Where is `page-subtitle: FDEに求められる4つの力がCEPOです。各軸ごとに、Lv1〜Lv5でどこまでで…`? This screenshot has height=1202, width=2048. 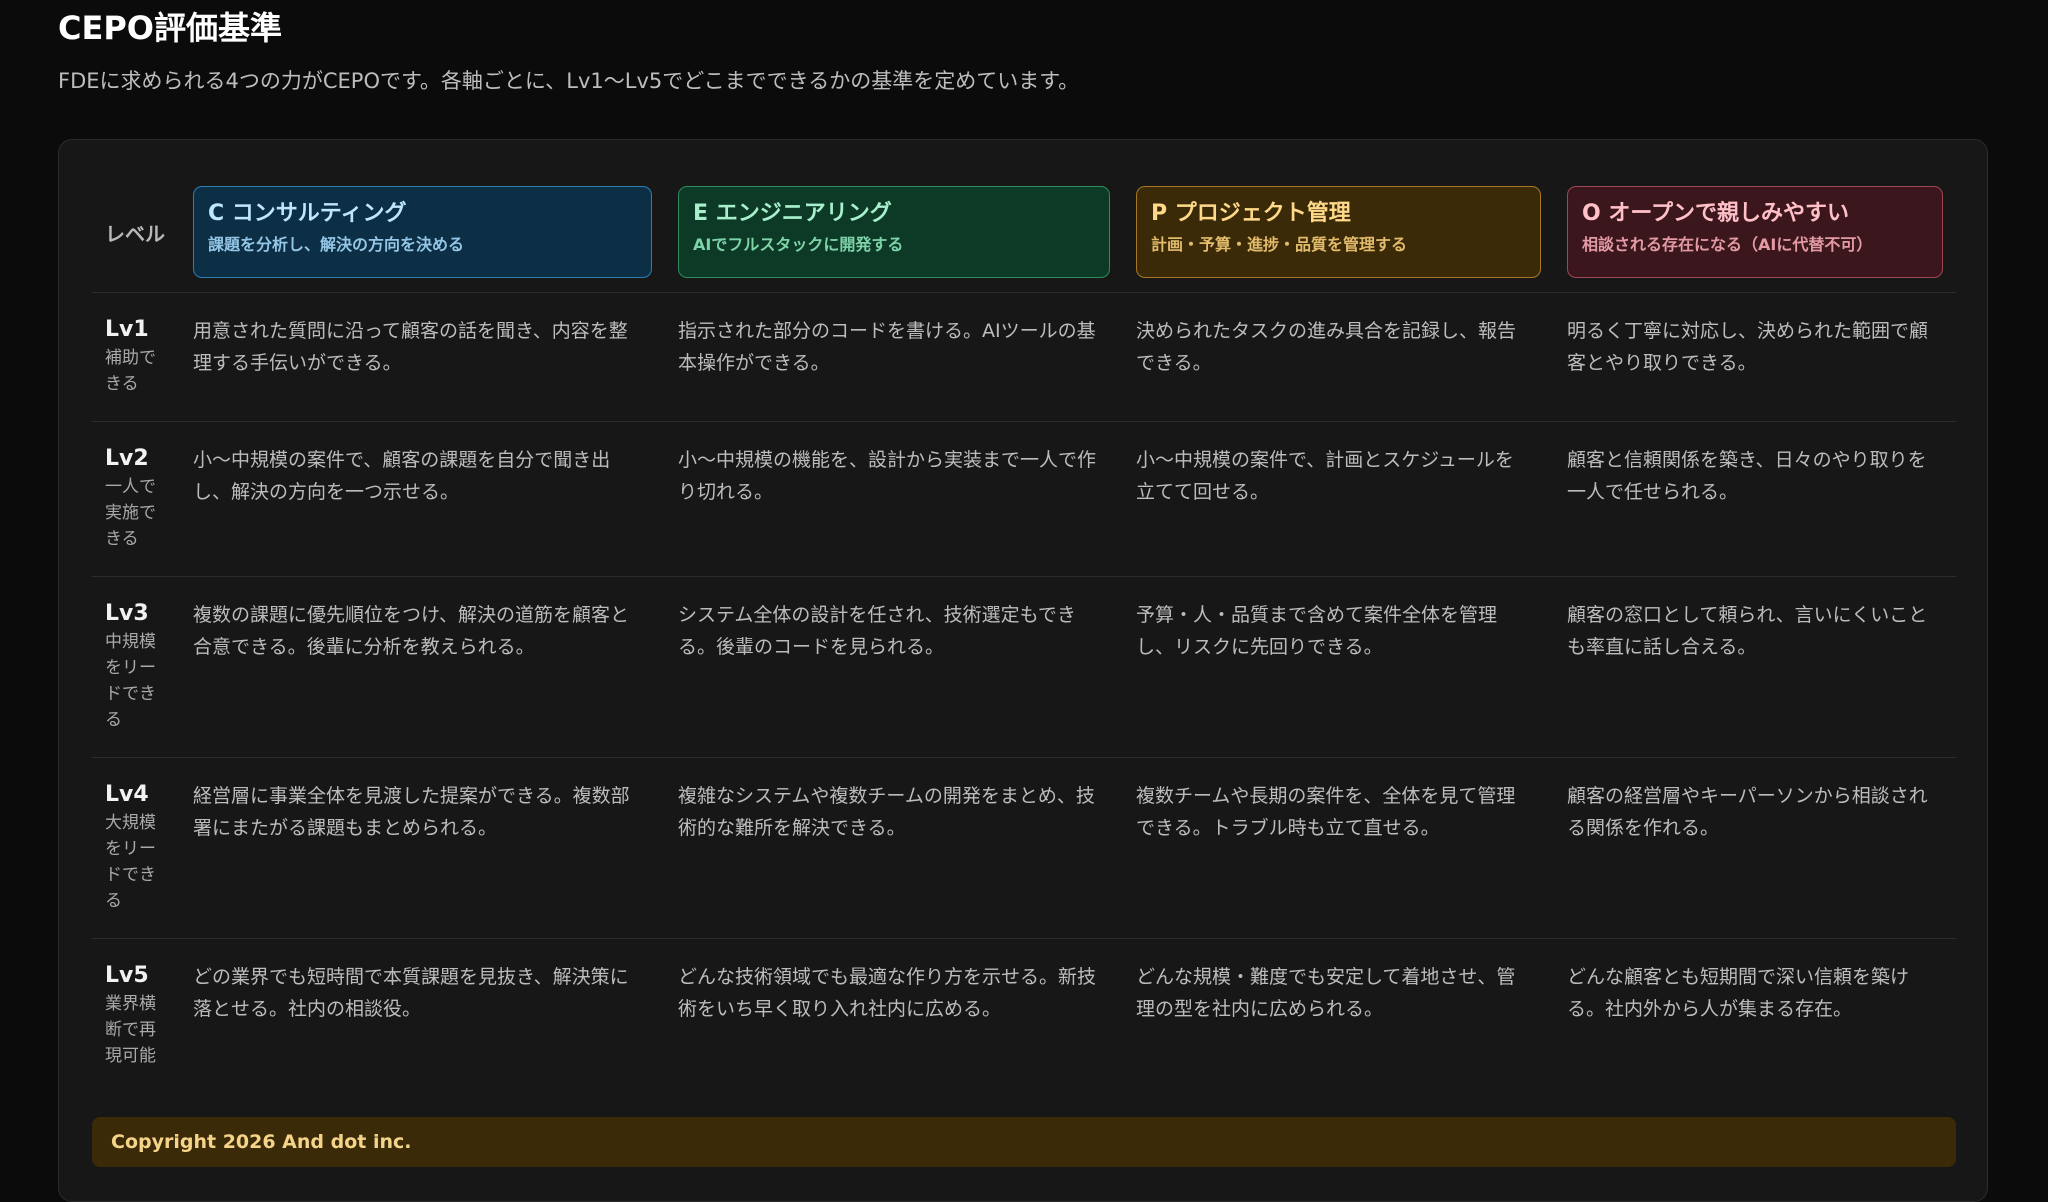 page-subtitle: FDEに求められる4つの力がCEPOです。各軸ごとに、Lv1〜Lv5でどこまでで… is located at coordinates (569, 81).